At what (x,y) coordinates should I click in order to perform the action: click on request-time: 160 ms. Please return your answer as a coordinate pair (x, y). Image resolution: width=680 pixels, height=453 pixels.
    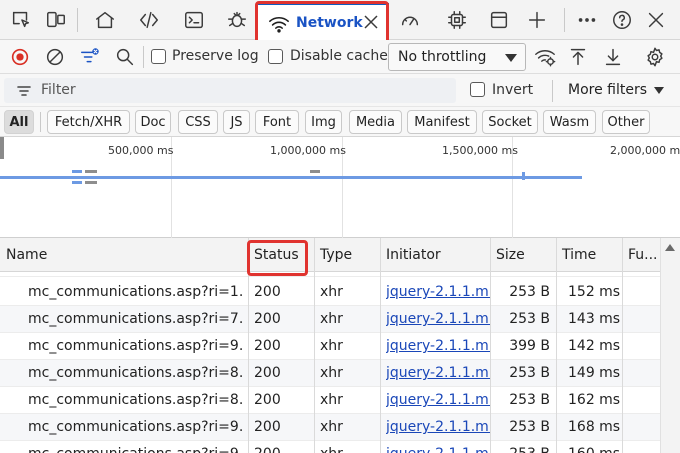
    Looking at the image, I should click on (594, 447).